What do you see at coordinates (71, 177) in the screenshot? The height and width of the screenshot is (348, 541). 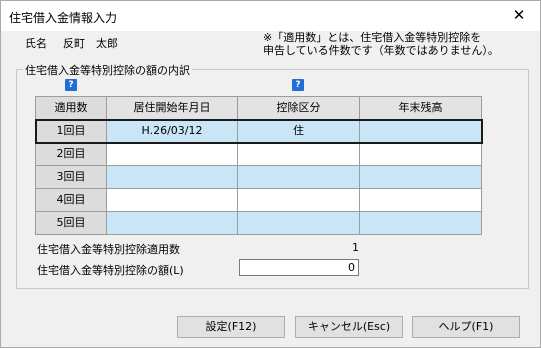 I see `row-label: 3回目` at bounding box center [71, 177].